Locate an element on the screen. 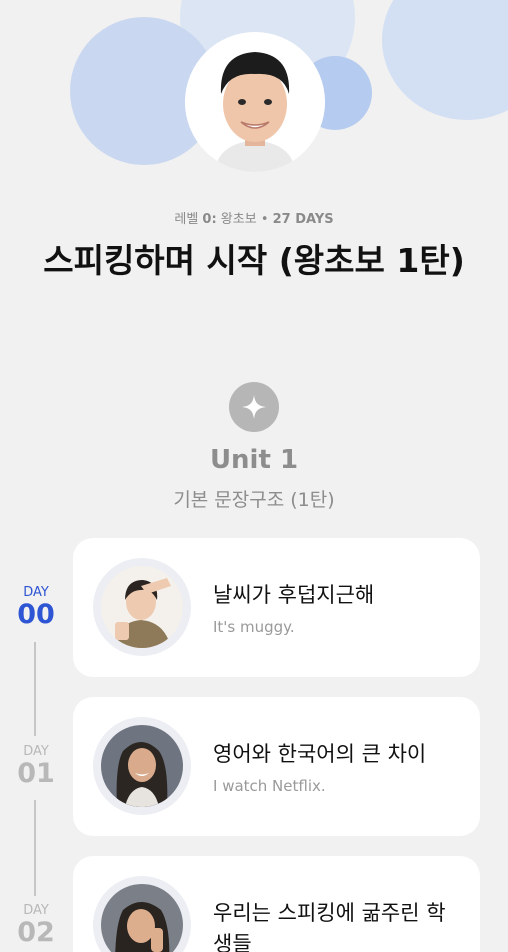  level-name: 왕초보 • is located at coordinates (244, 219).